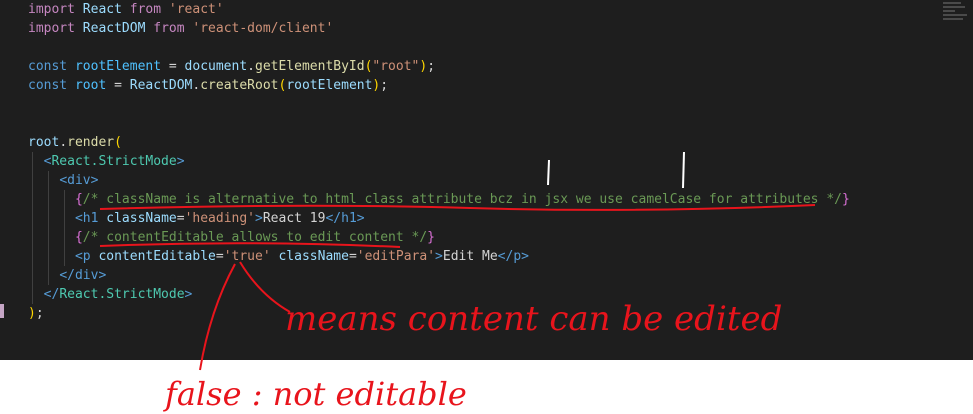  What do you see at coordinates (91, 142) in the screenshot?
I see `code-token: render` at bounding box center [91, 142].